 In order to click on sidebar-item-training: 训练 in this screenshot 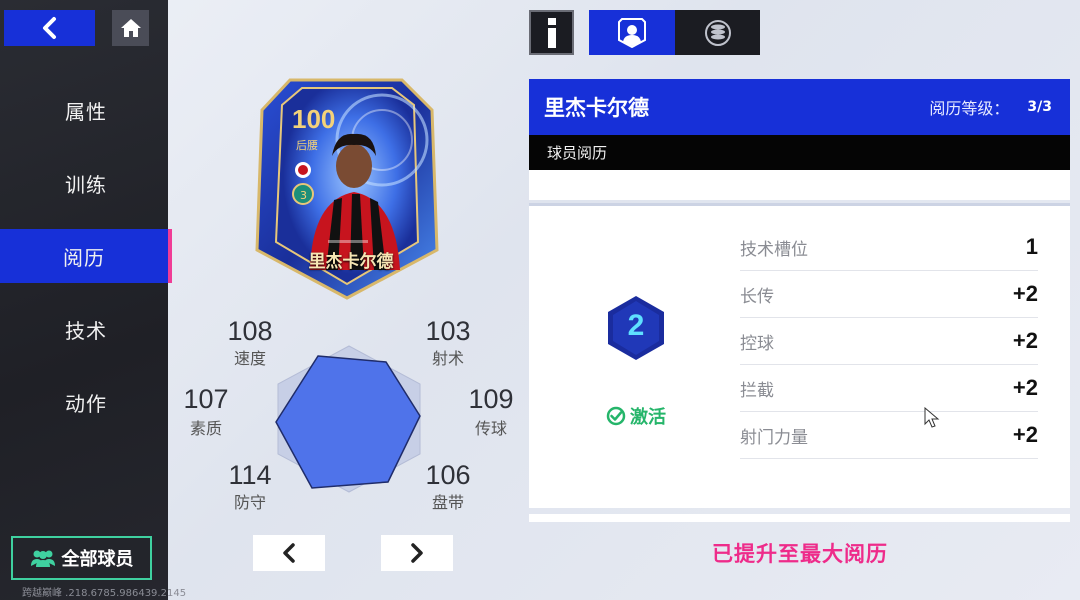, I will do `click(86, 183)`.